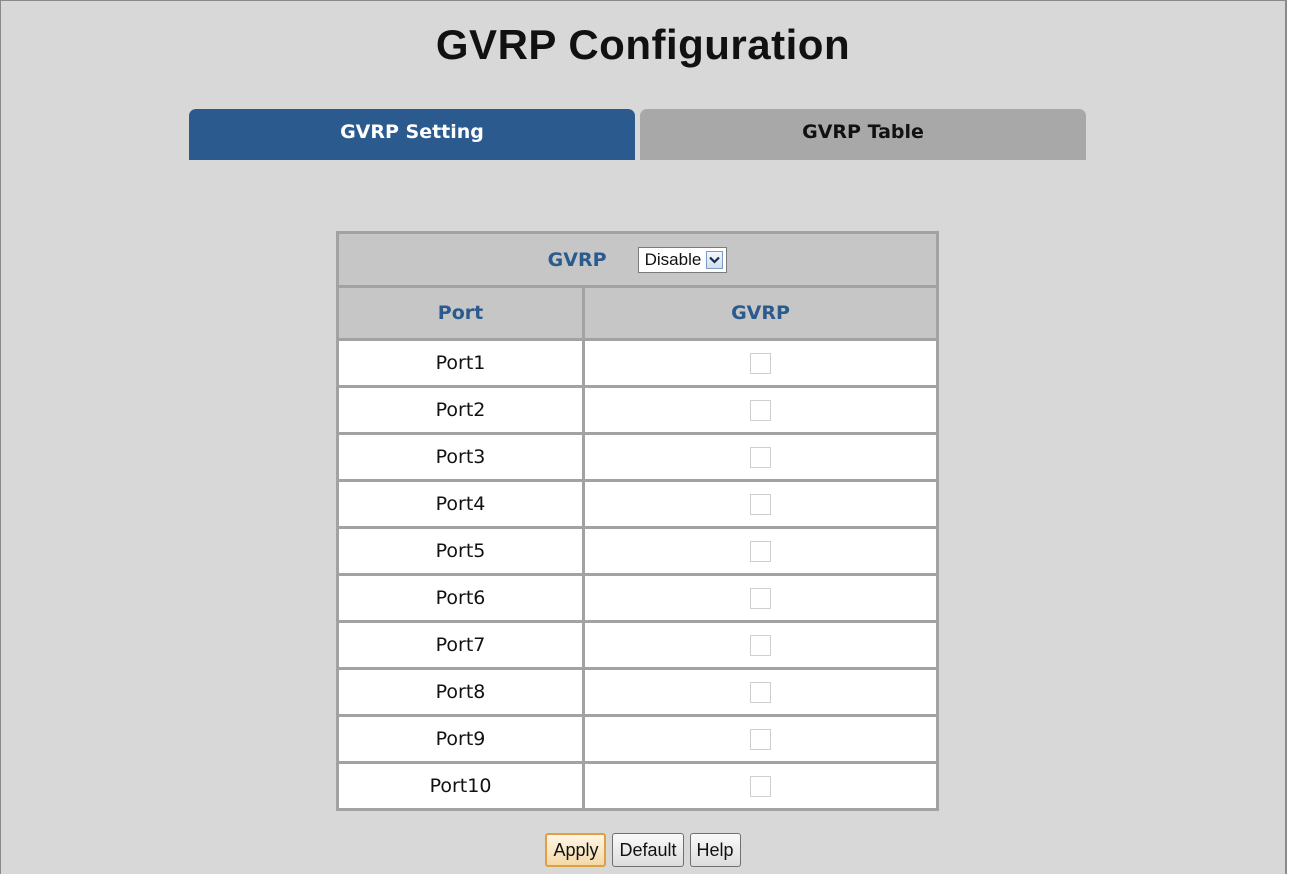 Image resolution: width=1290 pixels, height=874 pixels. Describe the element at coordinates (460, 739) in the screenshot. I see `port-name-cell: Port9` at that location.